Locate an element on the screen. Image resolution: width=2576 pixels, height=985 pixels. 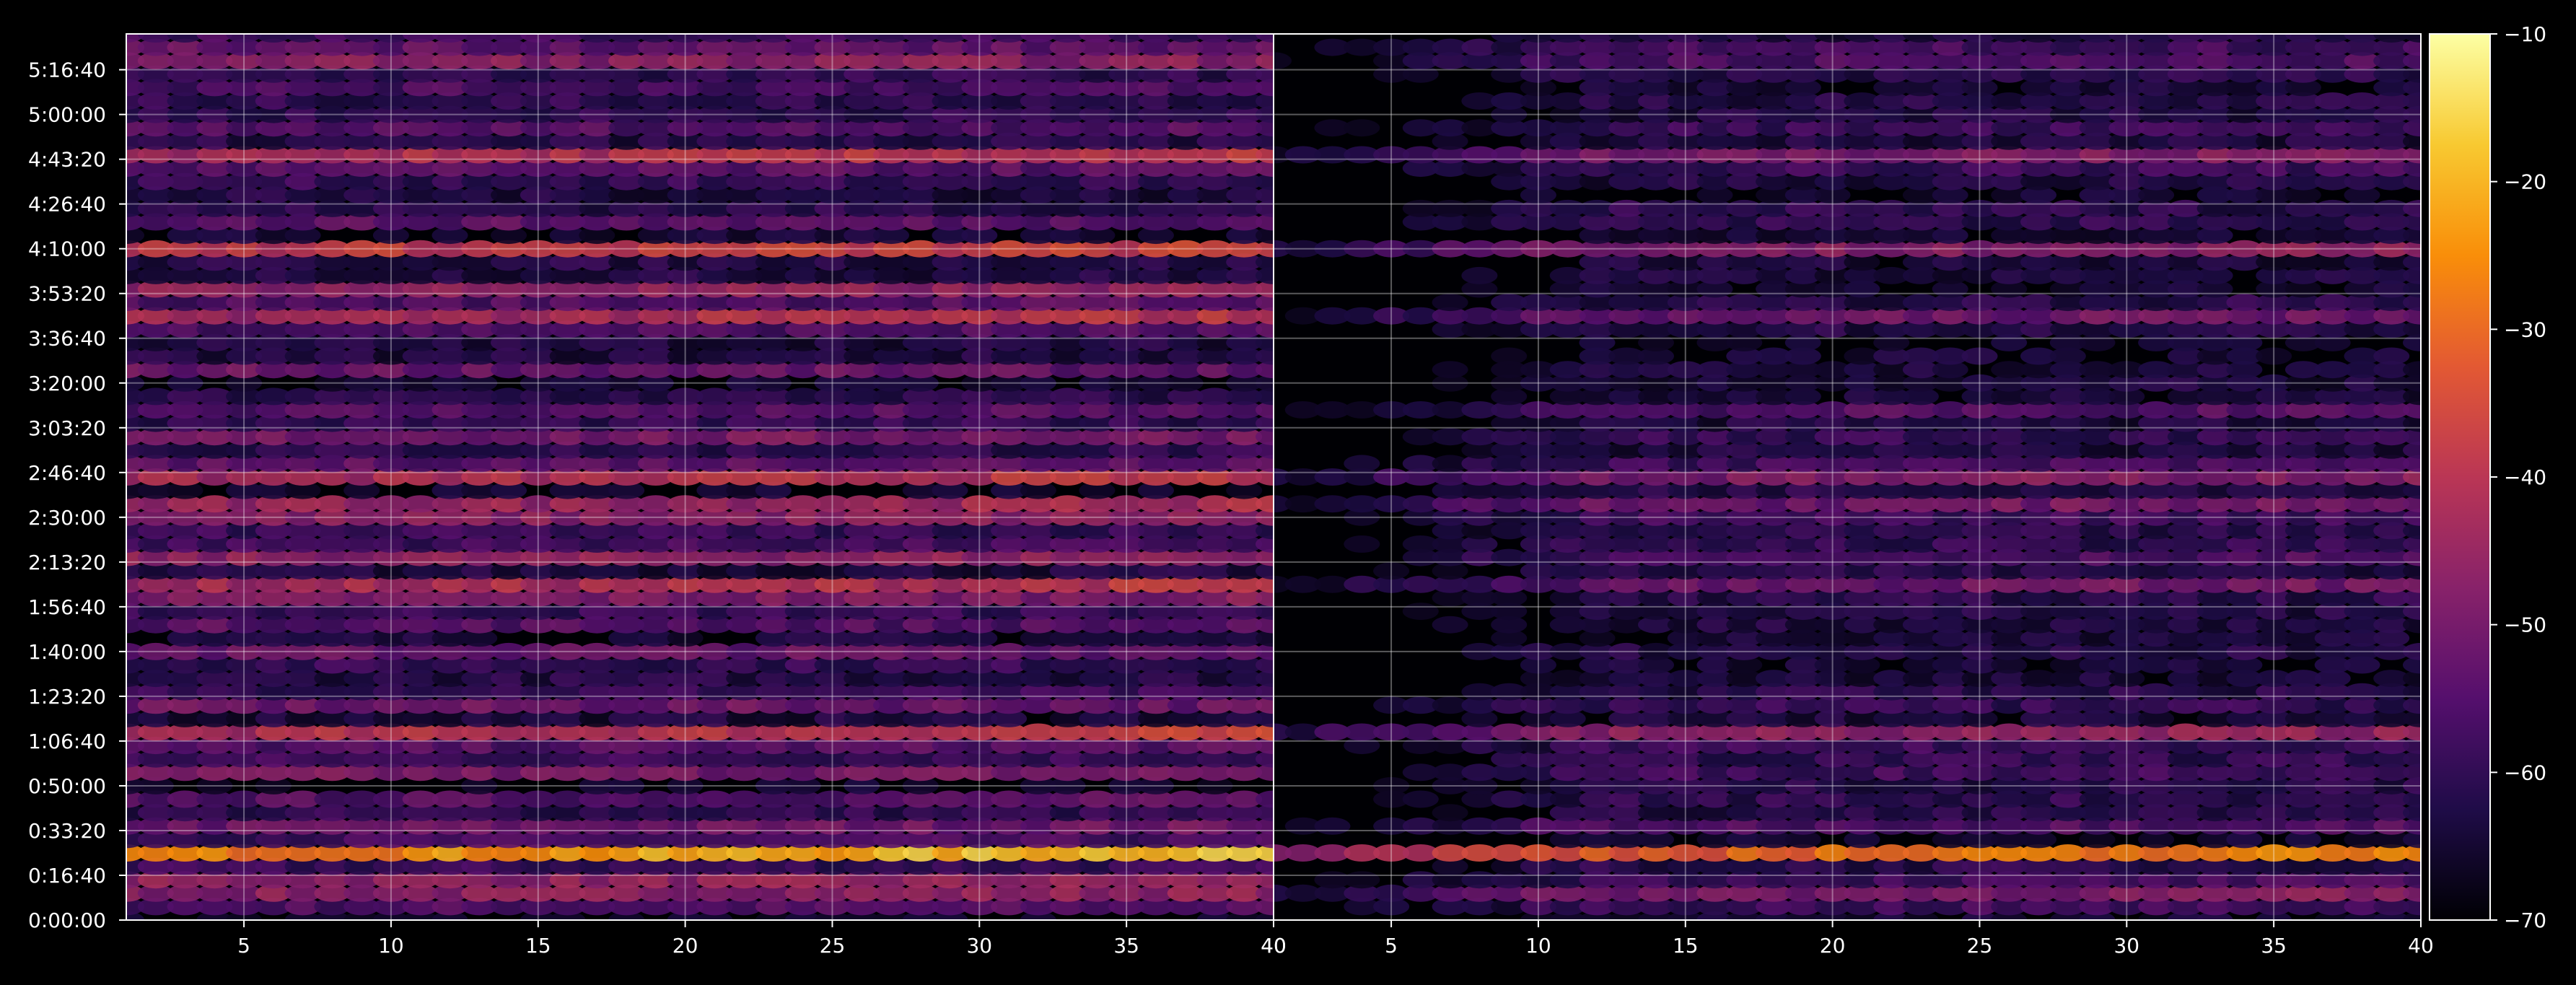
y-tick-label: 5:00:00 is located at coordinates (67, 115).